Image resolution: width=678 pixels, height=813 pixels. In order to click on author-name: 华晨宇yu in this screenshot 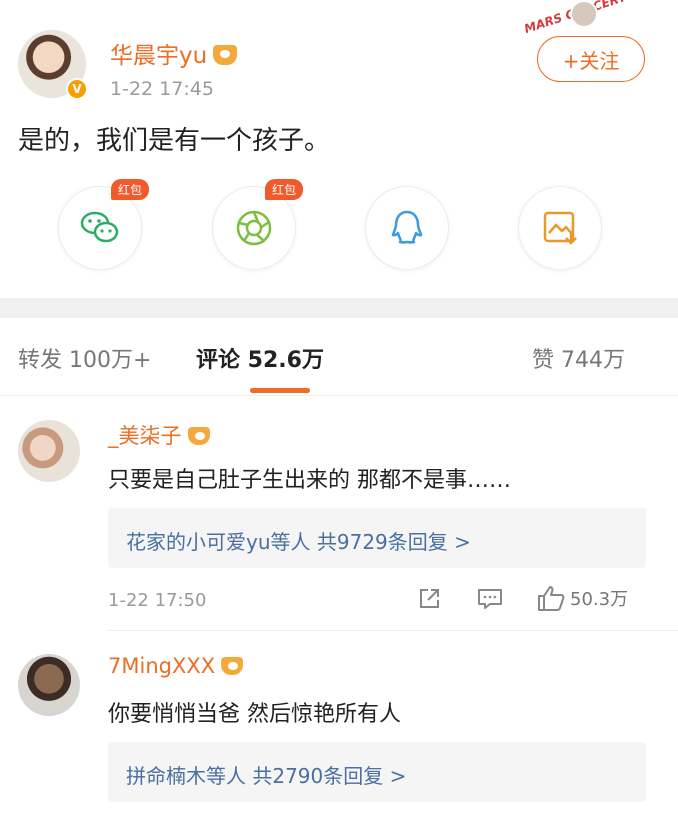, I will do `click(174, 53)`.